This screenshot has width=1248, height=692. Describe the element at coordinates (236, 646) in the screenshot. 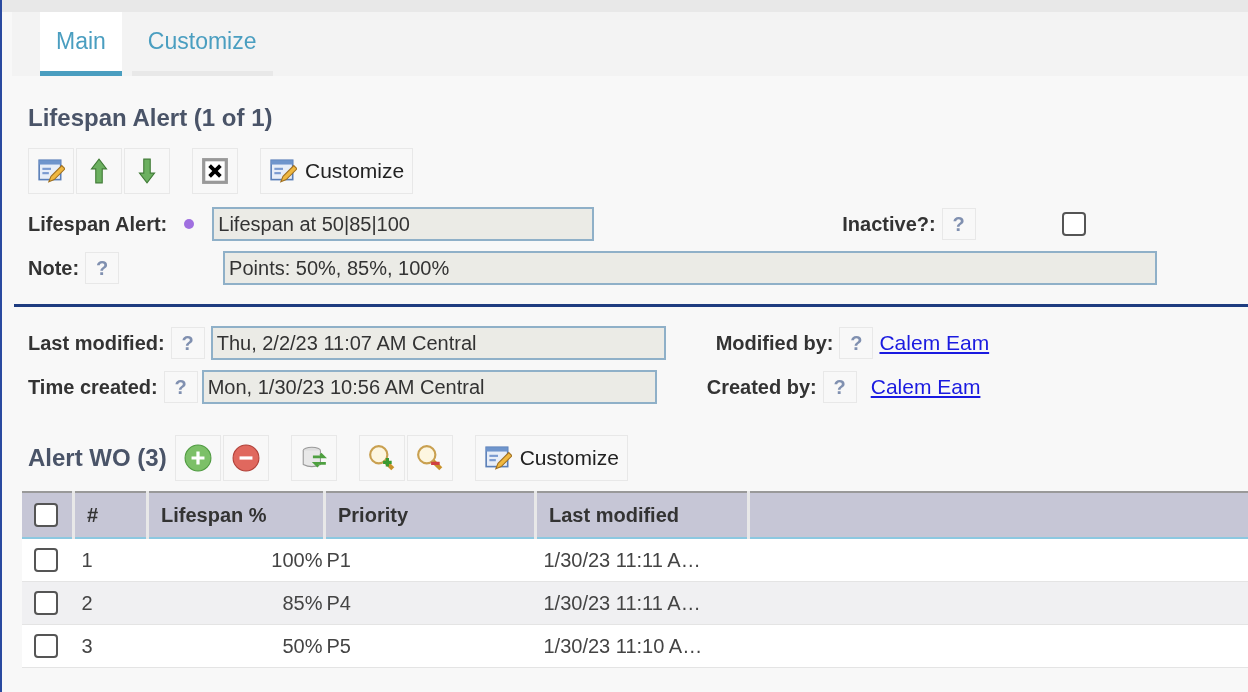

I see `table-cell: 50%` at that location.